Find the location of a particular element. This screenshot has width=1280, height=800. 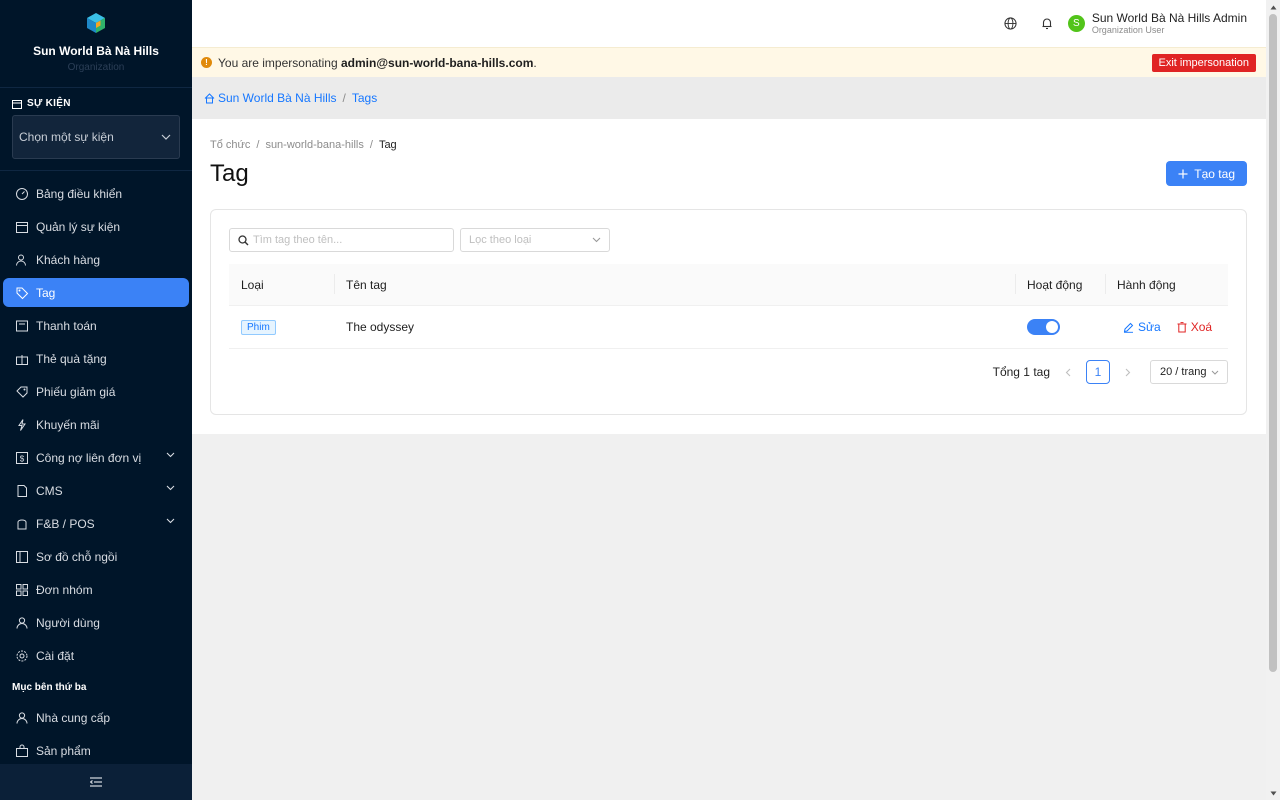

gift-icon is located at coordinates (22, 359).